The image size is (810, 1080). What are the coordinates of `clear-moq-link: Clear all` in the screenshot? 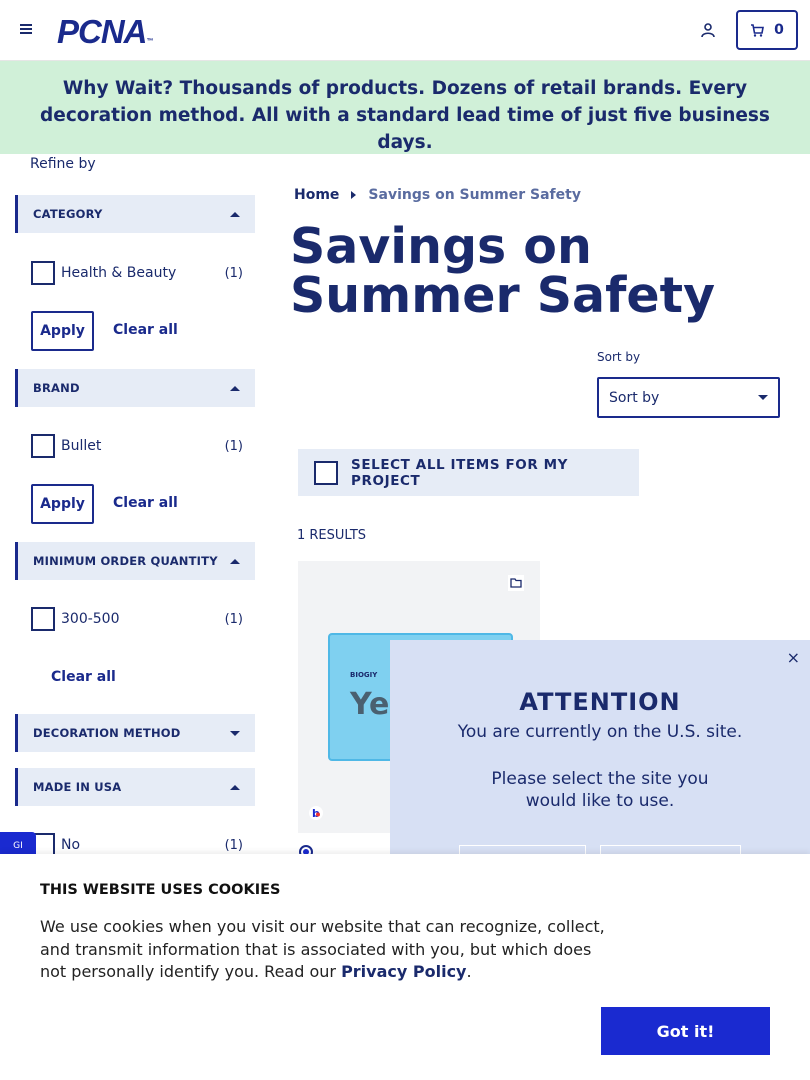 It's located at (83, 677).